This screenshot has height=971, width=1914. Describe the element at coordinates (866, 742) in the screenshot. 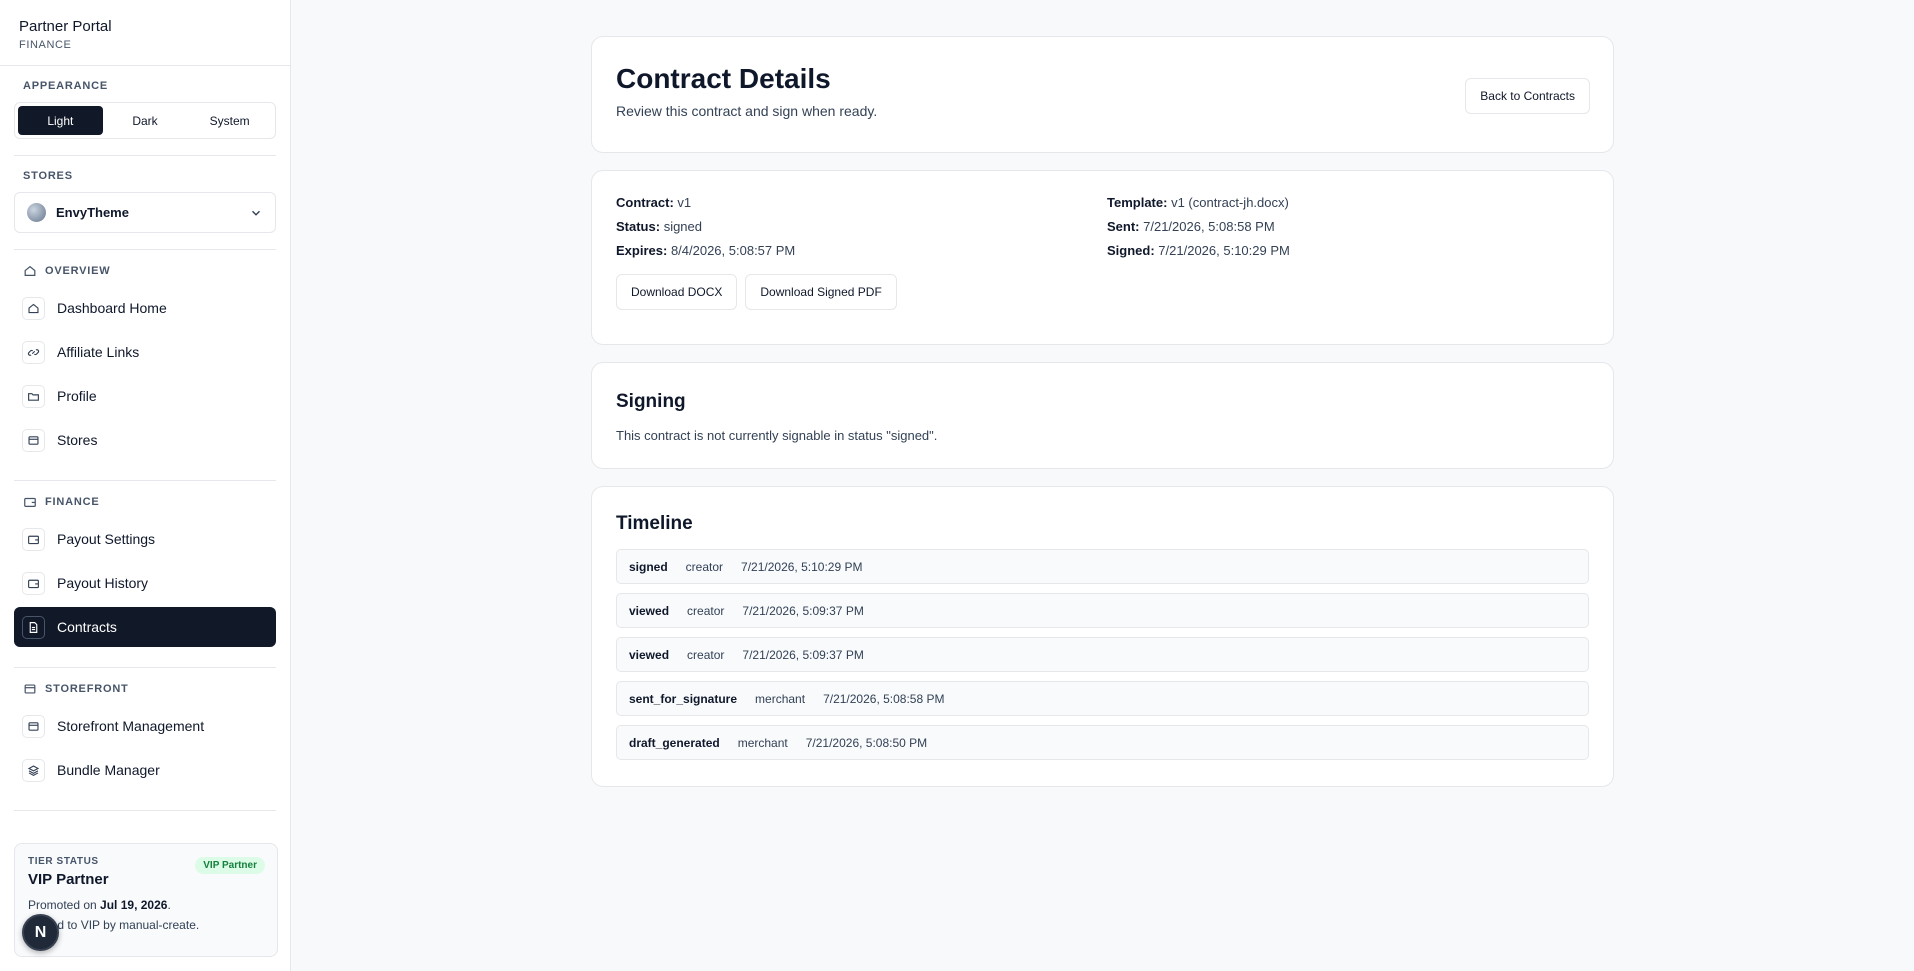

I see `timeline-time: 7/21/2026, 5:08:50 PM` at that location.